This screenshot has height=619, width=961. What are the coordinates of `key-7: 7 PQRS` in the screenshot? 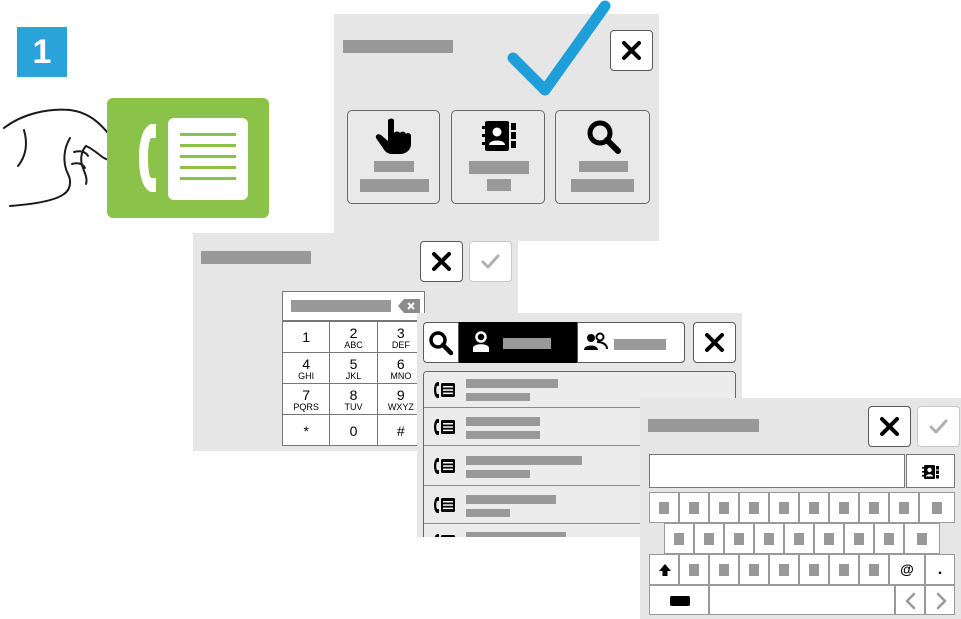 It's located at (306, 399).